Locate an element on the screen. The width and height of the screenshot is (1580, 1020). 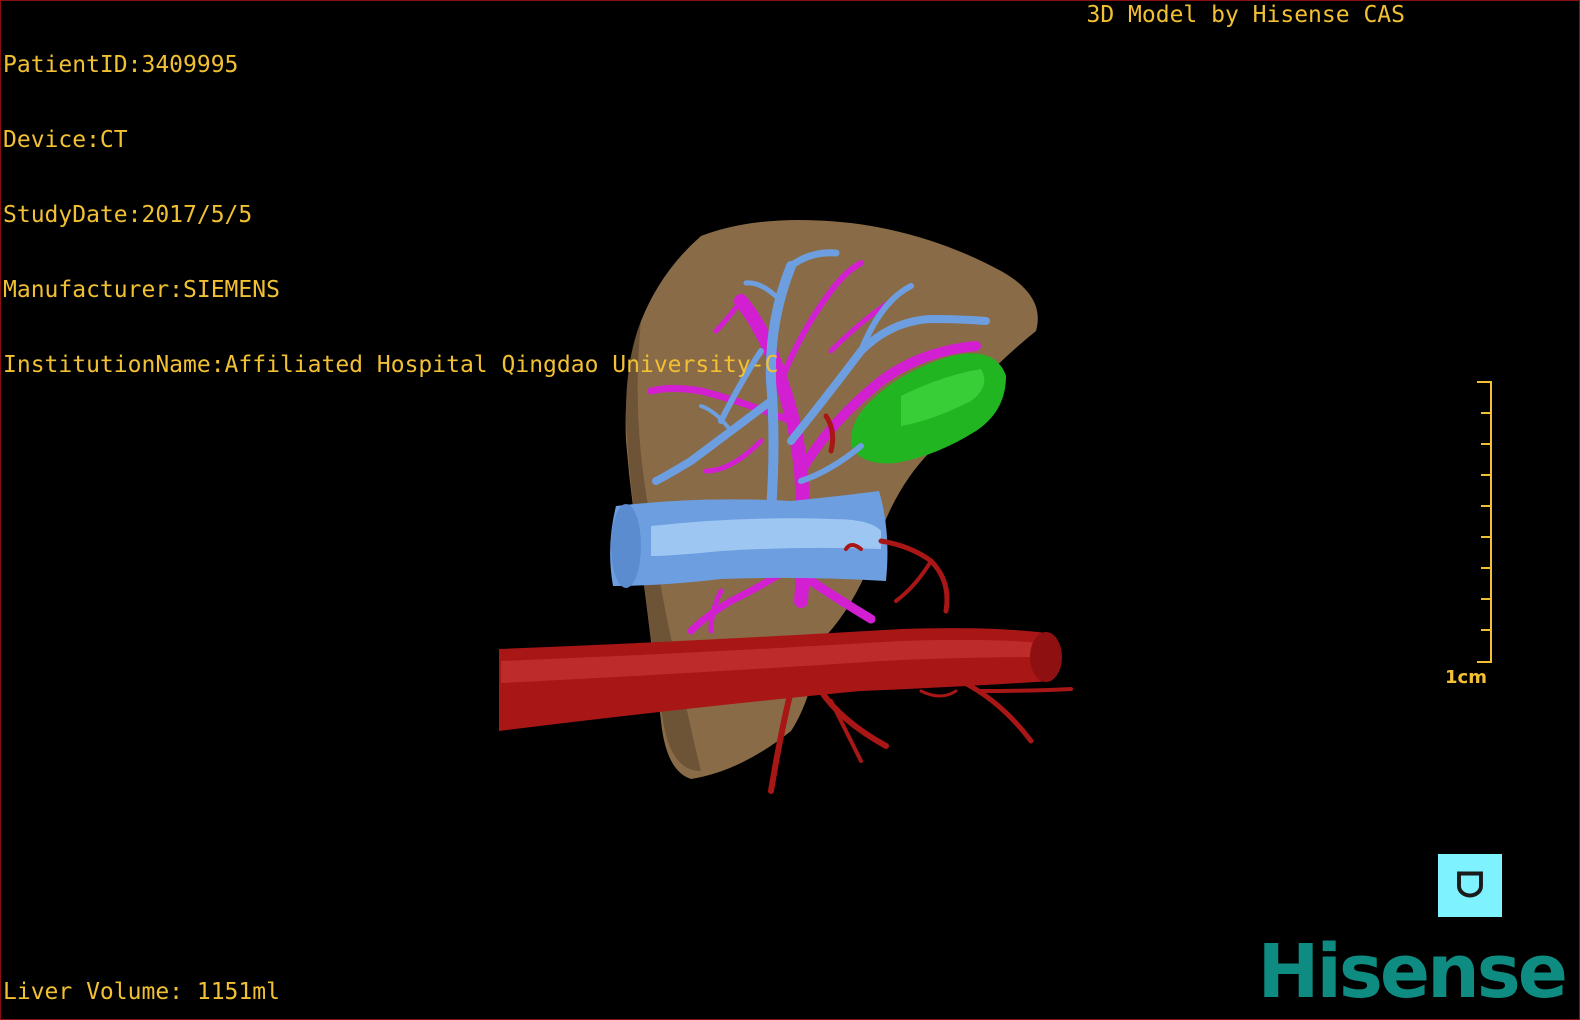
patient-id: PatientID:3409995 is located at coordinates (121, 65).